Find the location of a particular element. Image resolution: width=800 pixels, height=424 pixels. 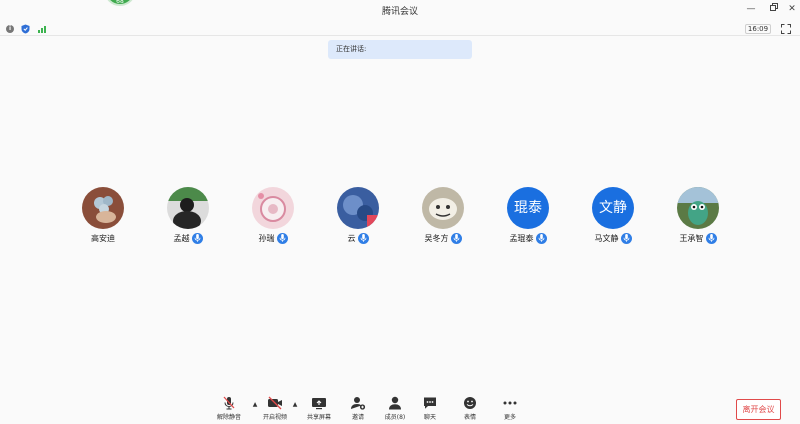

start-video-button: 开启视频 is located at coordinates (275, 410).